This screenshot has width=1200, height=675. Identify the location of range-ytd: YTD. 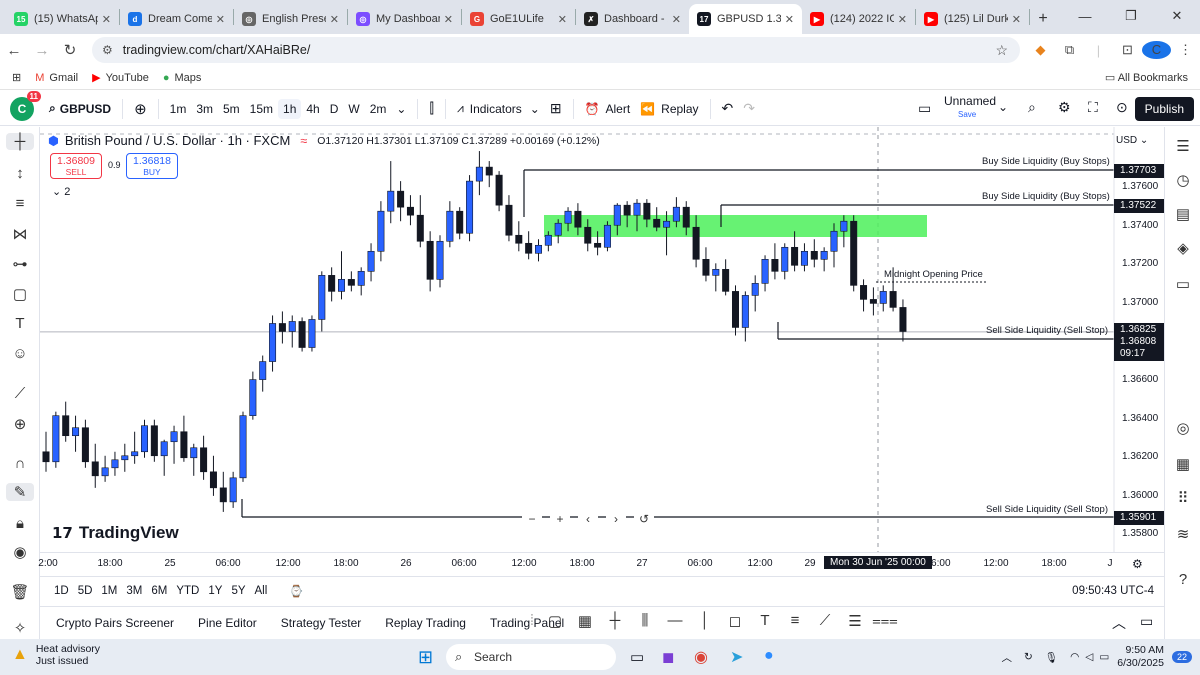
(187, 591).